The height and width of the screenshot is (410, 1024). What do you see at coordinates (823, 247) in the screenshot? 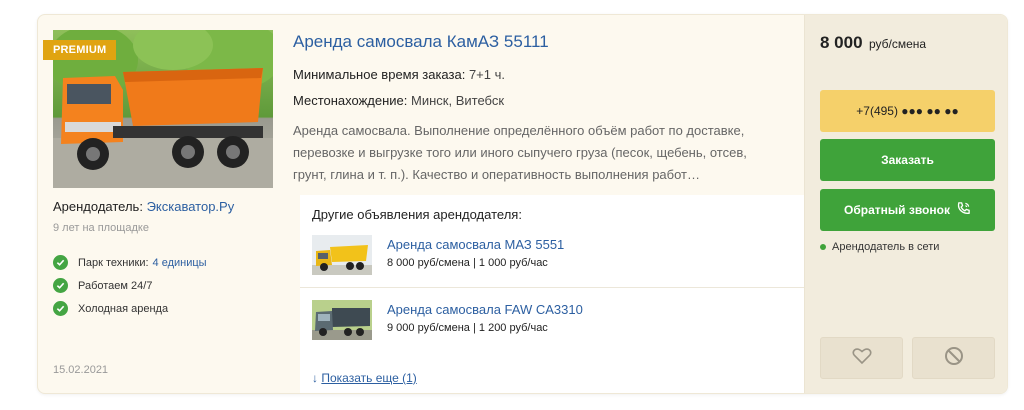
I see `online-dot-icon` at bounding box center [823, 247].